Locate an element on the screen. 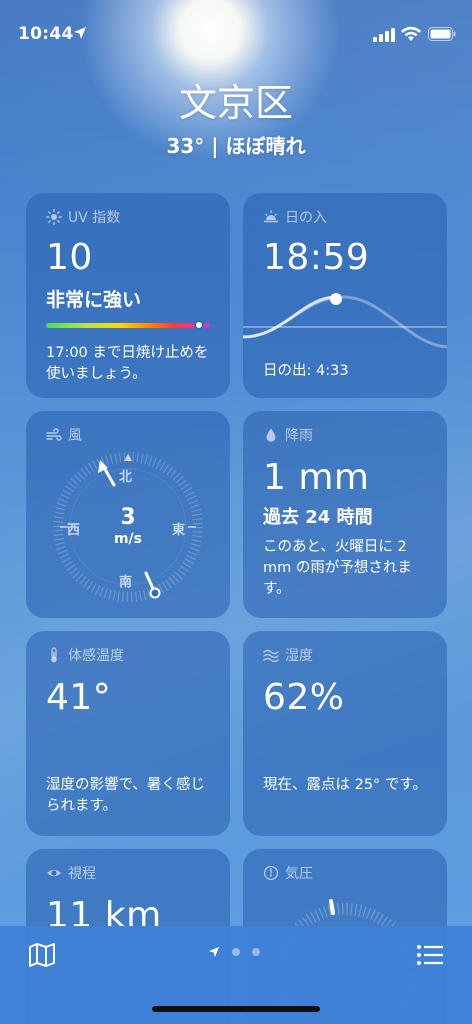 The image size is (472, 1024). humidity-icon is located at coordinates (271, 656).